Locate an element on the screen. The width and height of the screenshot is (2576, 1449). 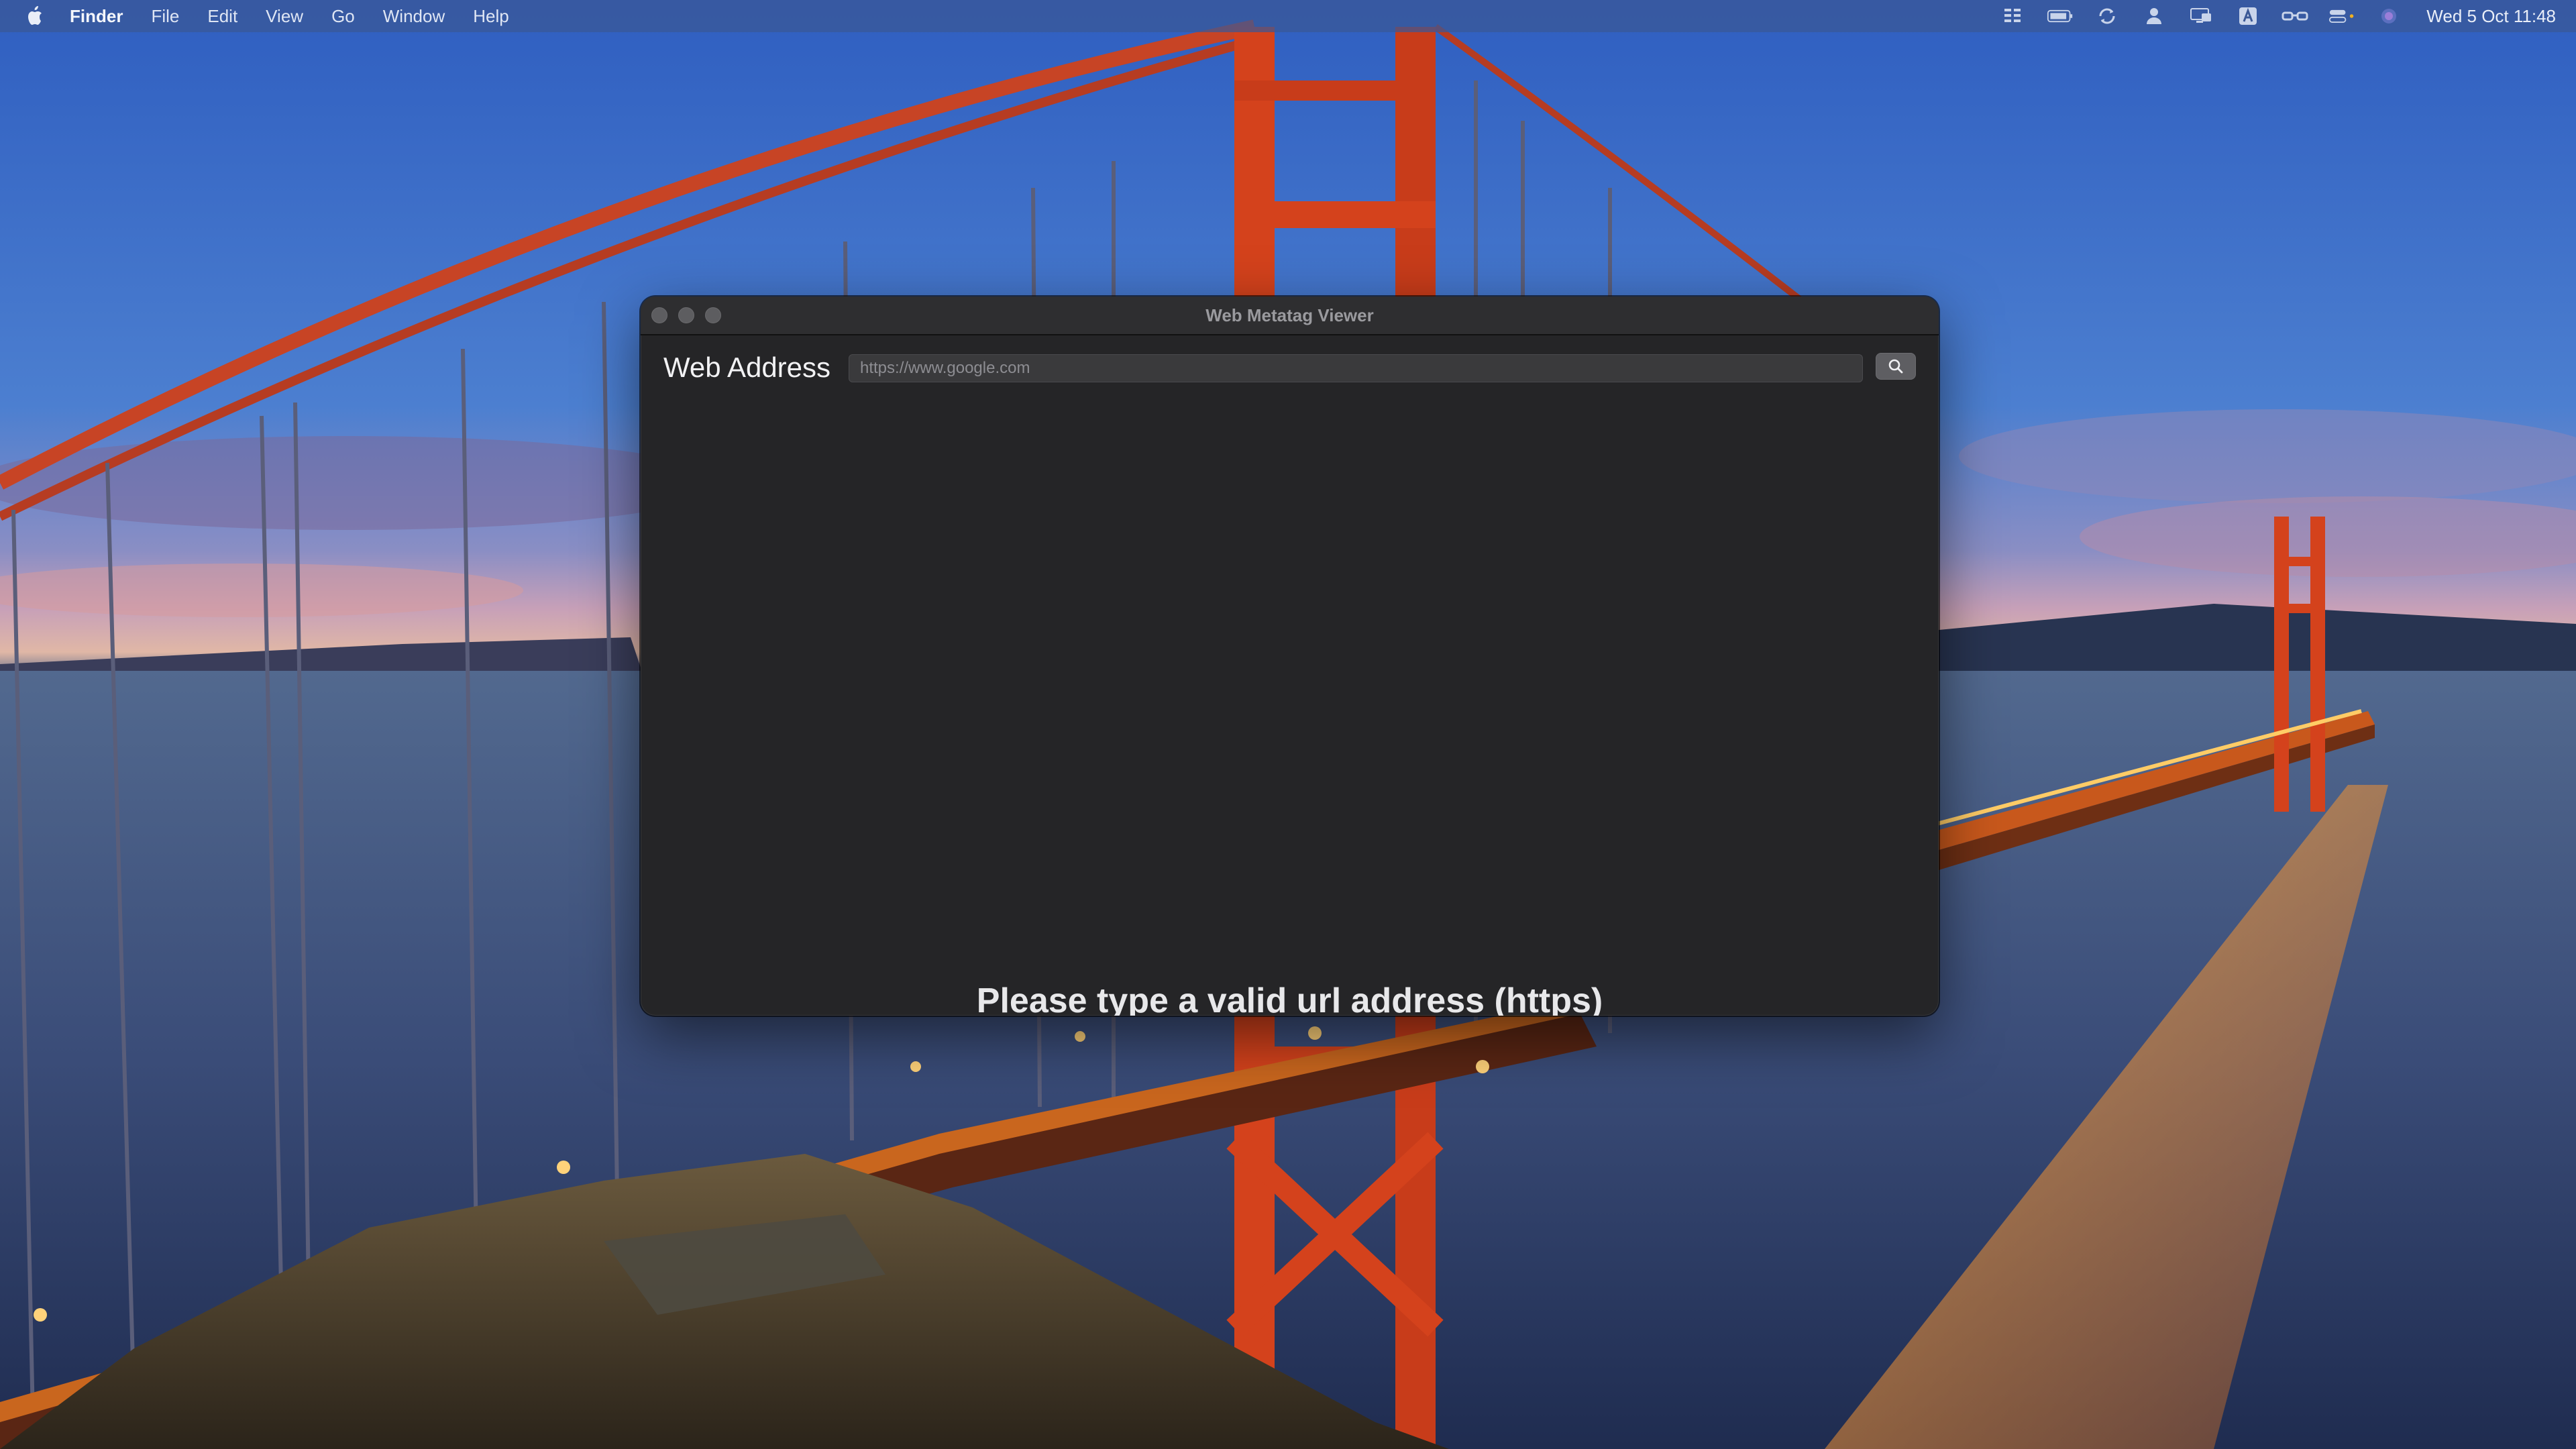
user-icon is located at coordinates (2154, 16).